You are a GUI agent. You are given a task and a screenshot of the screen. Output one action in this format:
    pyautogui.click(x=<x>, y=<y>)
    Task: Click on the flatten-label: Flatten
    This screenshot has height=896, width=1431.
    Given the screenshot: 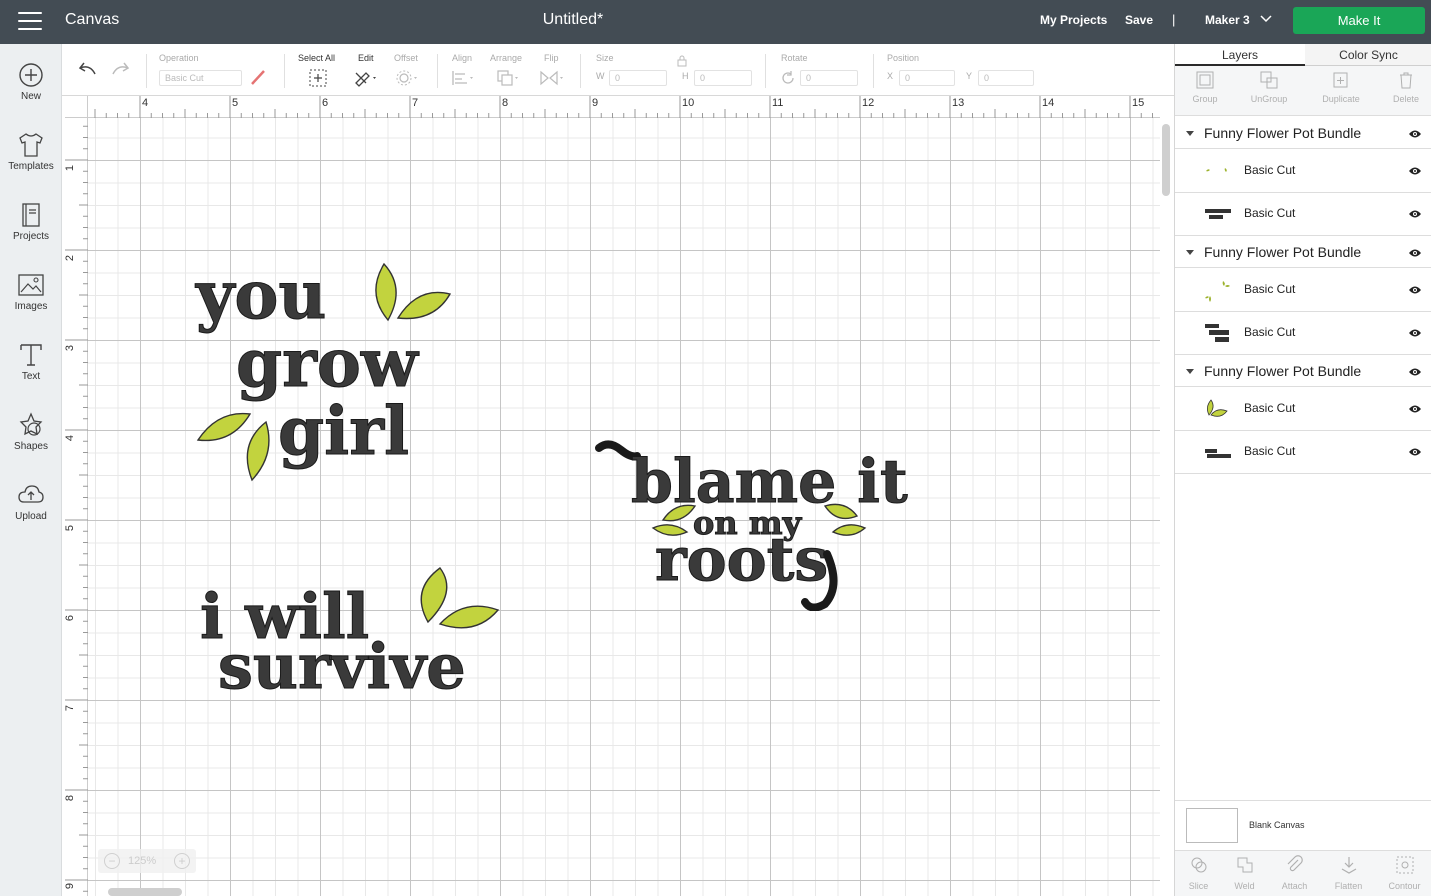 What is the action you would take?
    pyautogui.click(x=1348, y=886)
    